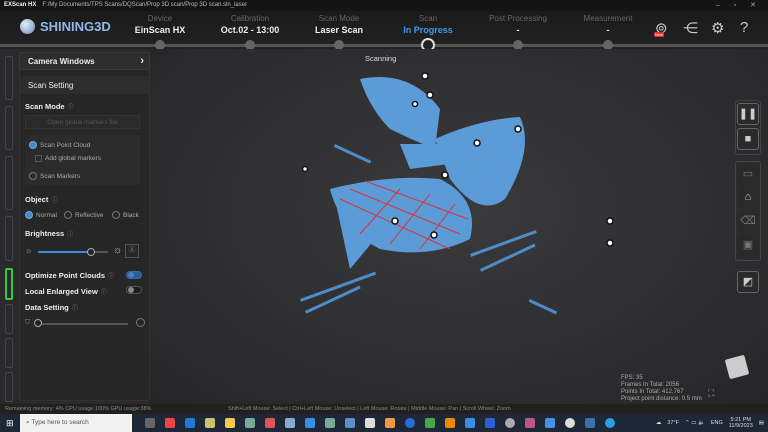  Describe the element at coordinates (717, 28) in the screenshot. I see `gear-icon: ⚙` at that location.